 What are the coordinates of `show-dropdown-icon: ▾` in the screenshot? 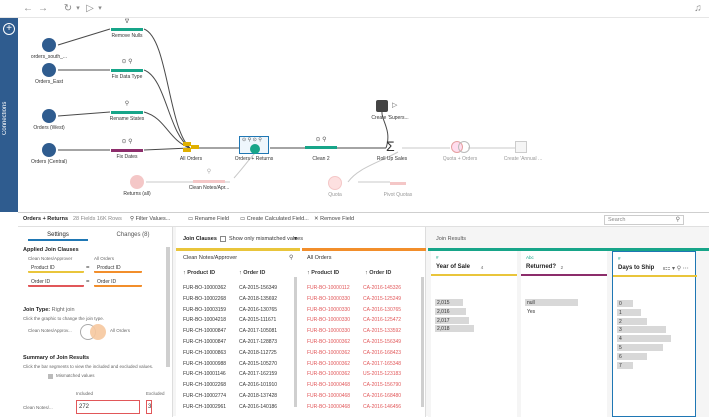 It's located at (295, 238).